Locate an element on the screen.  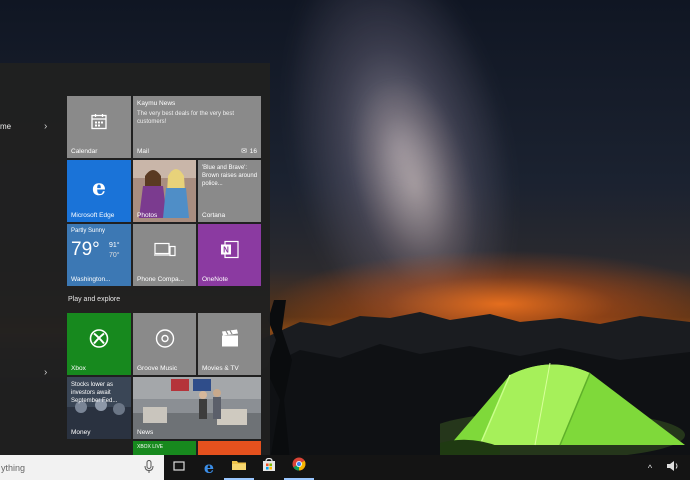
tile-calendar-label: Calendar is located at coordinates (84, 151).